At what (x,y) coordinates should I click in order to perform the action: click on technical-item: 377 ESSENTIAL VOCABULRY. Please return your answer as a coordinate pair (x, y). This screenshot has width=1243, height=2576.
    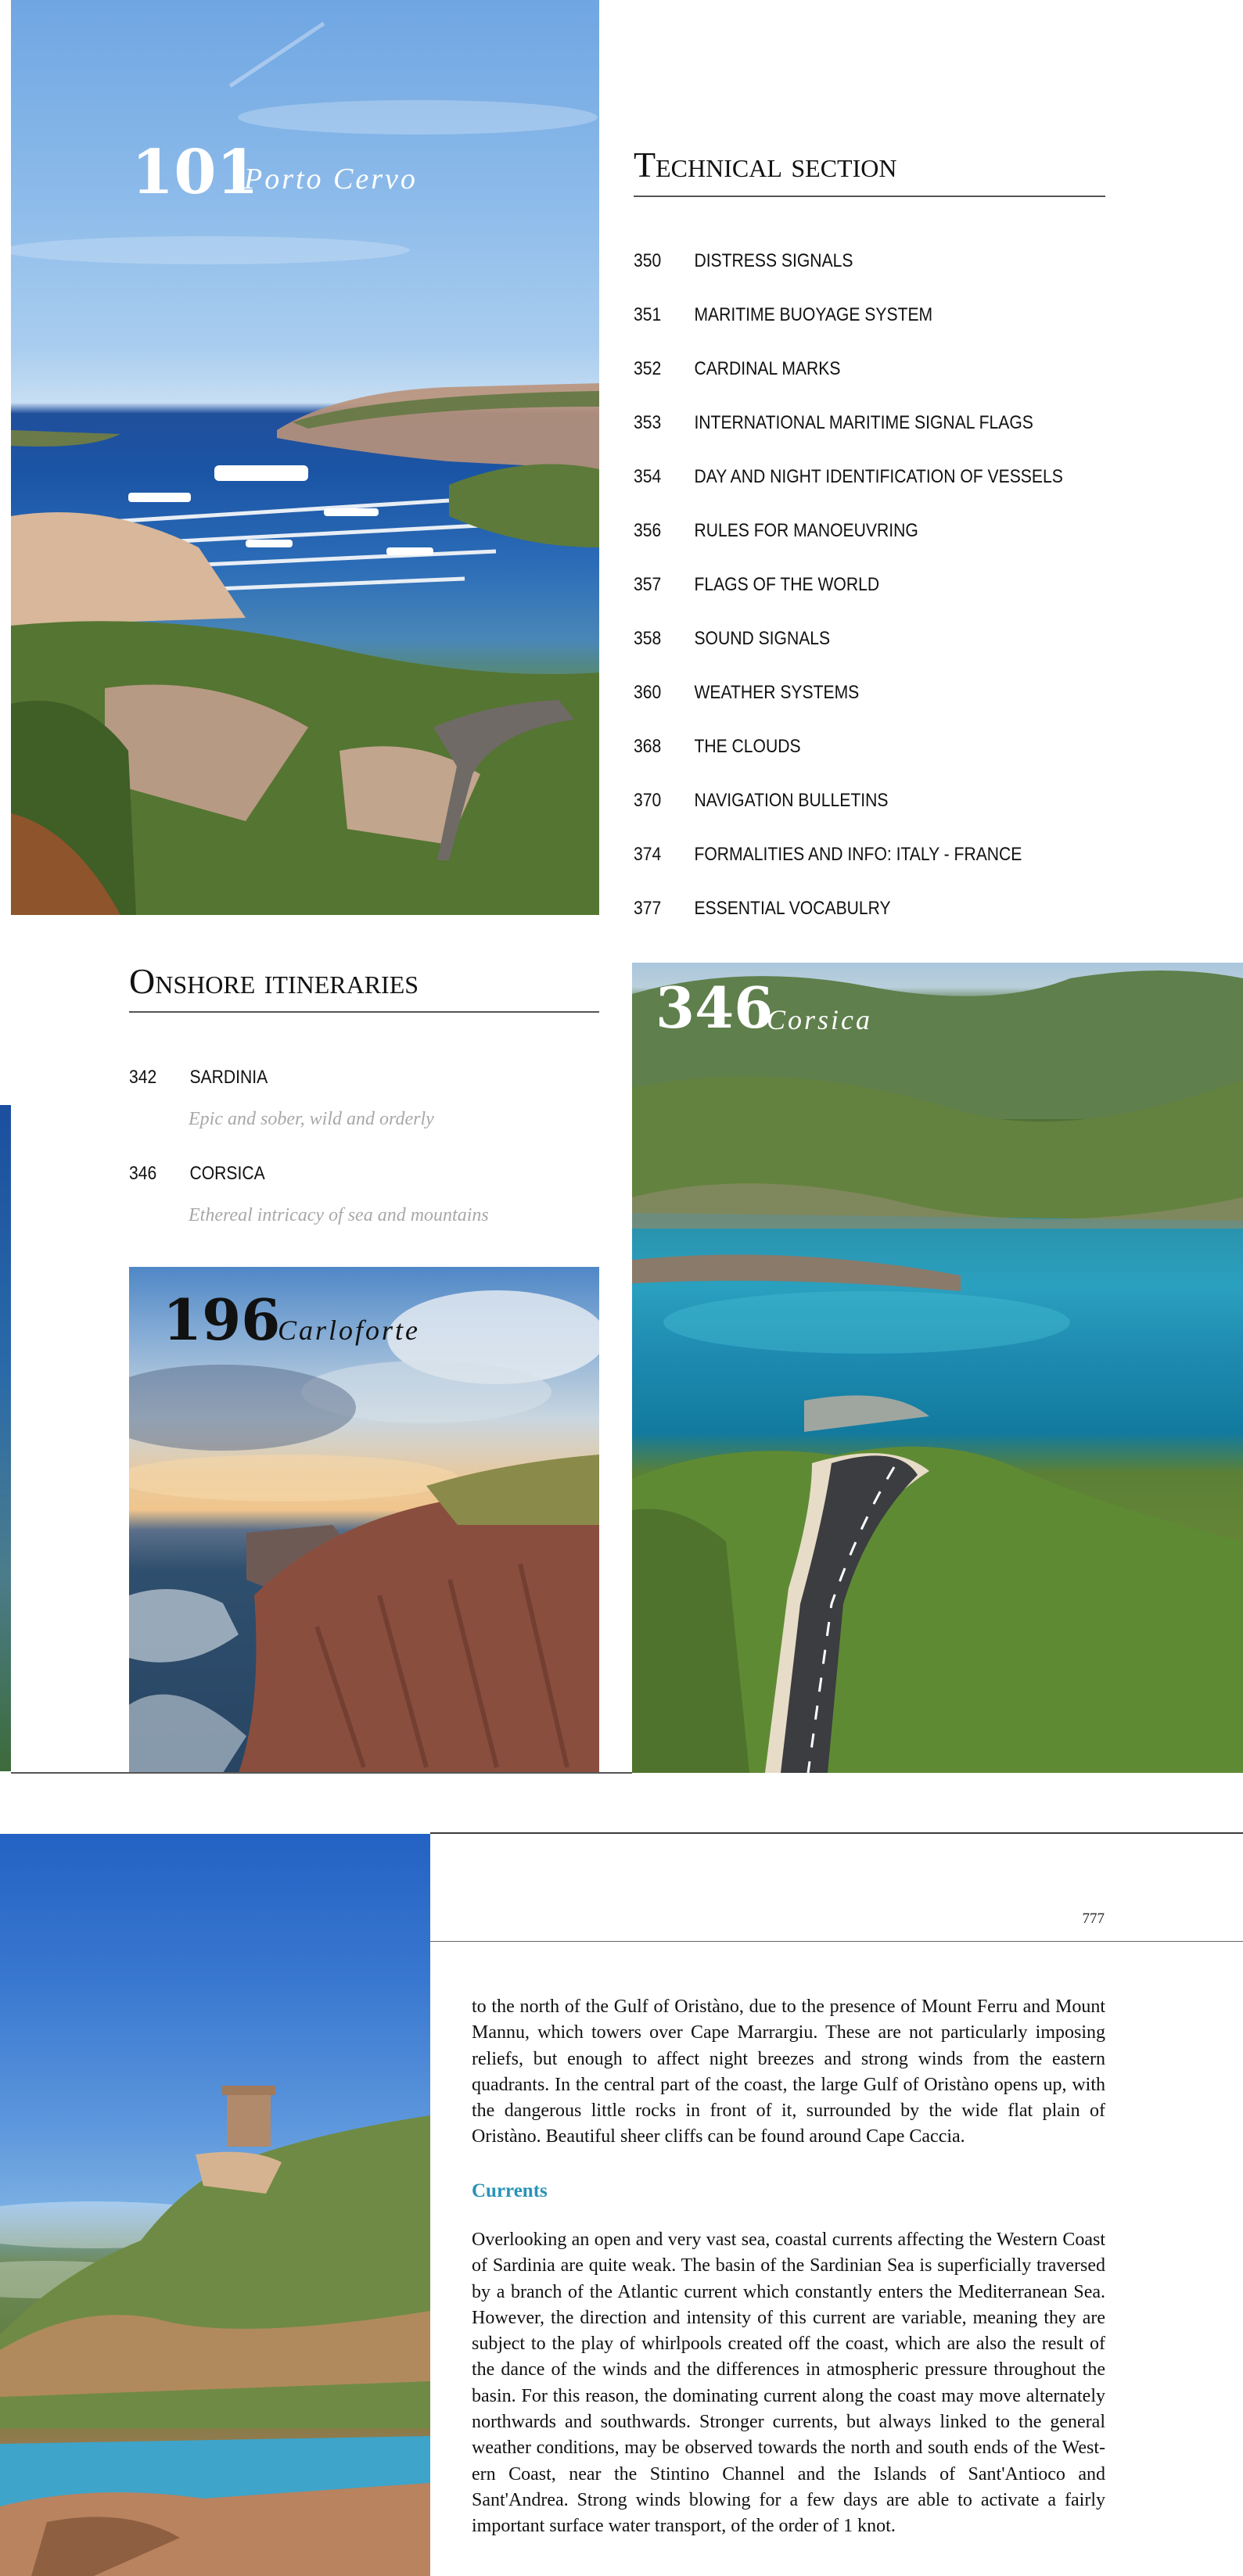
    Looking at the image, I should click on (762, 908).